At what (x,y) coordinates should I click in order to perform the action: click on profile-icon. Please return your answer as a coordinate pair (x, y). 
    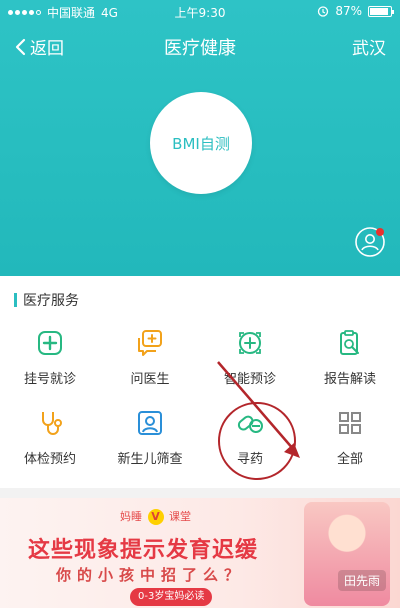
    Looking at the image, I should click on (370, 242).